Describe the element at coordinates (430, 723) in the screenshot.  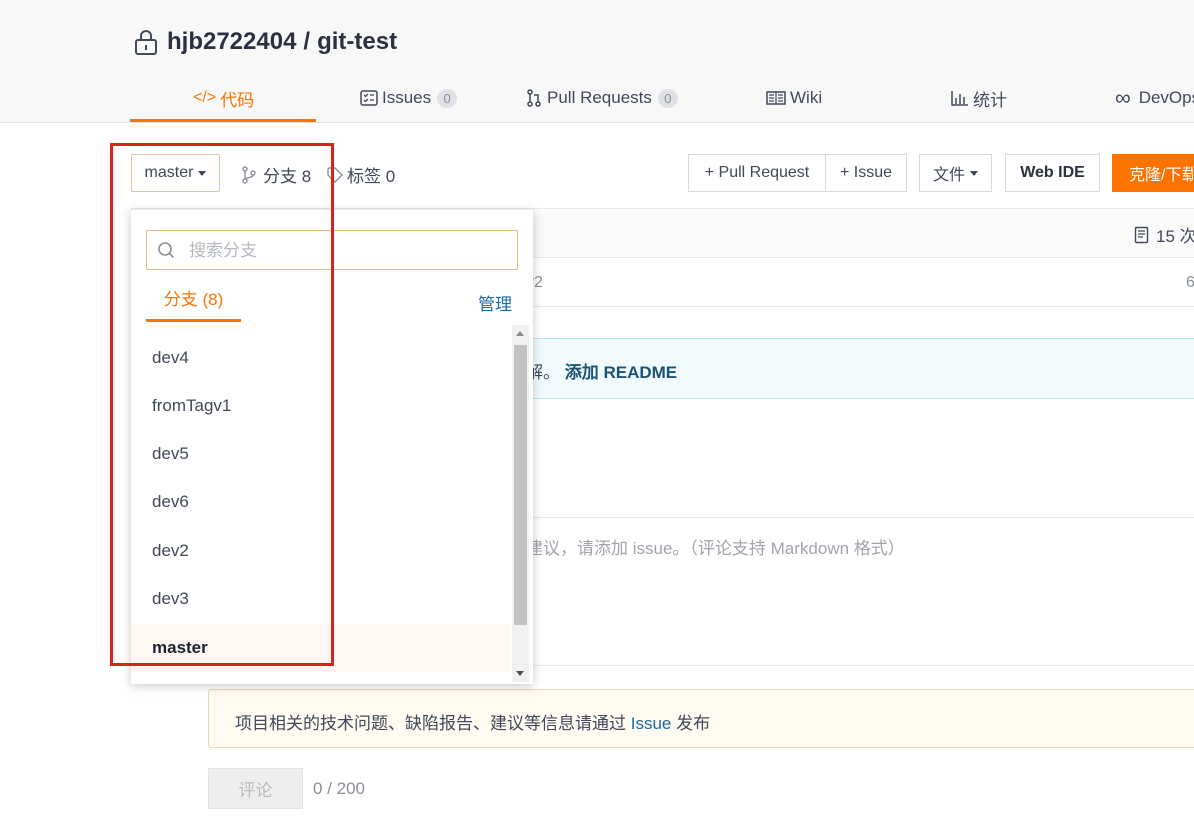
I see `notice-prefix: 项目相关的技术问题、缺陷报告、建议等信息请通过` at that location.